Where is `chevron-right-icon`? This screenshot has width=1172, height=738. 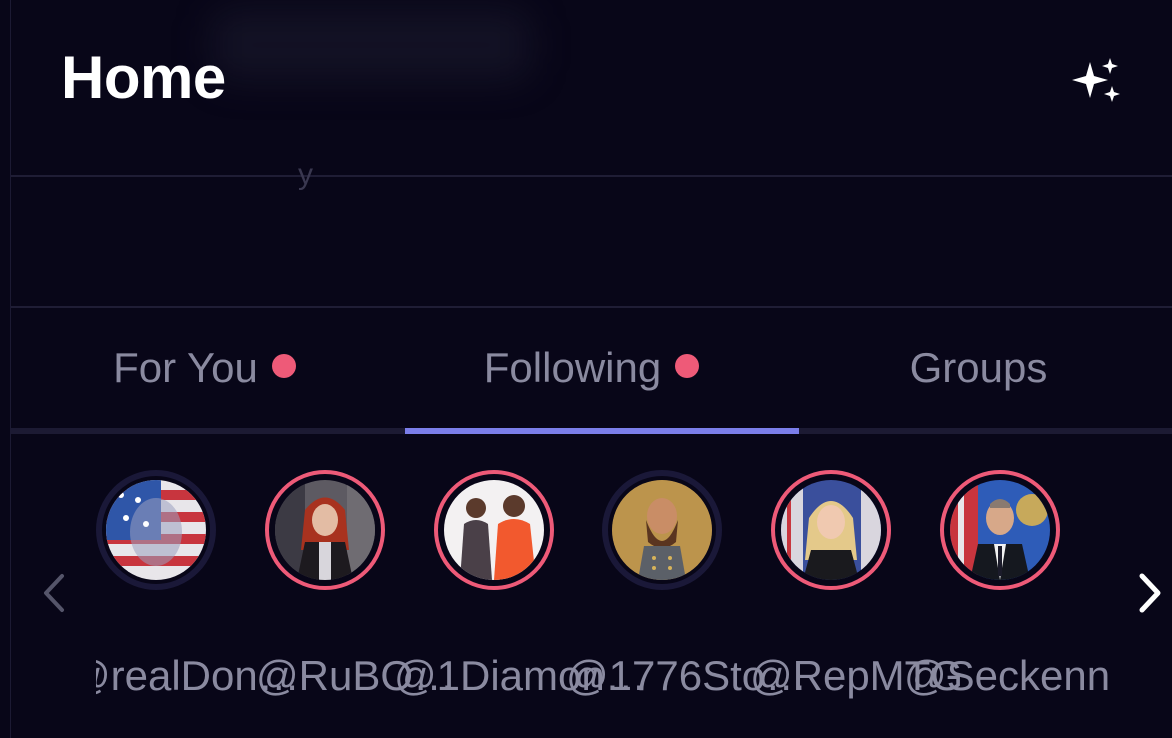
chevron-right-icon is located at coordinates (1150, 593).